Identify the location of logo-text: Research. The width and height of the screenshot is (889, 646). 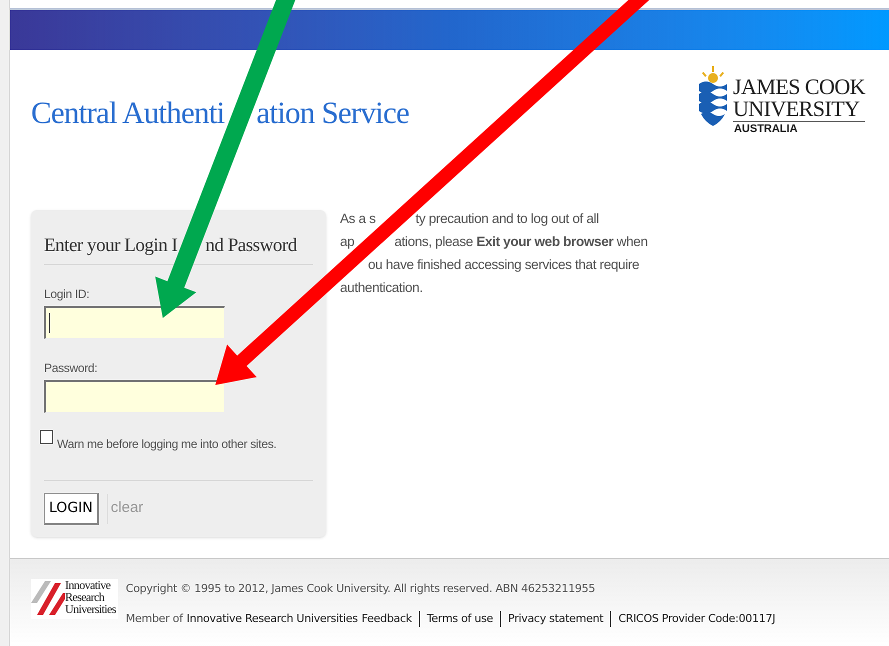
(85, 597).